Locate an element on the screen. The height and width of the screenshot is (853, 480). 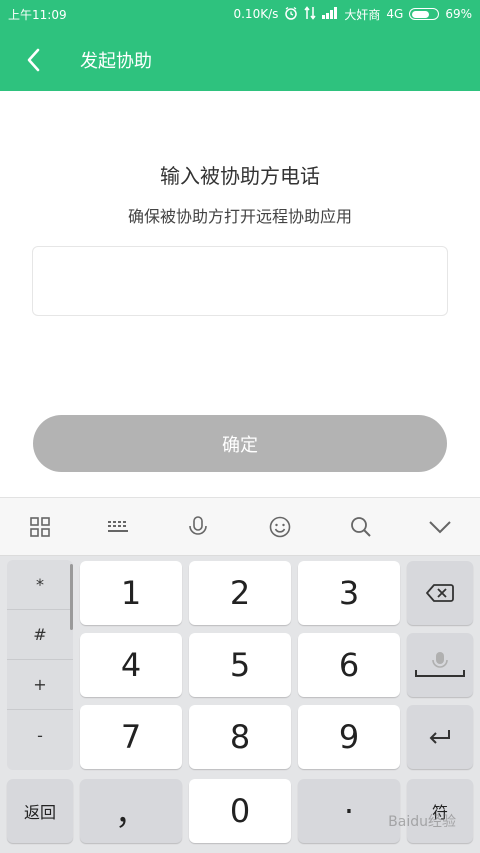
search-icon is located at coordinates (361, 527).